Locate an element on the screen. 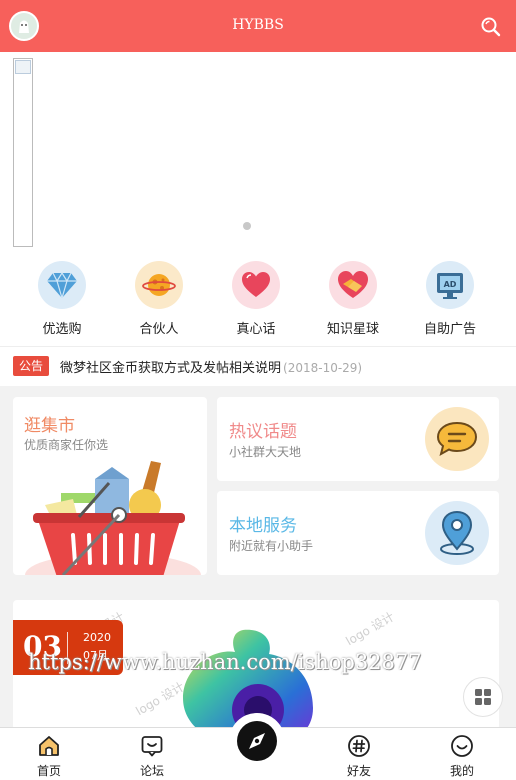  post-year: 2020 is located at coordinates (97, 637).